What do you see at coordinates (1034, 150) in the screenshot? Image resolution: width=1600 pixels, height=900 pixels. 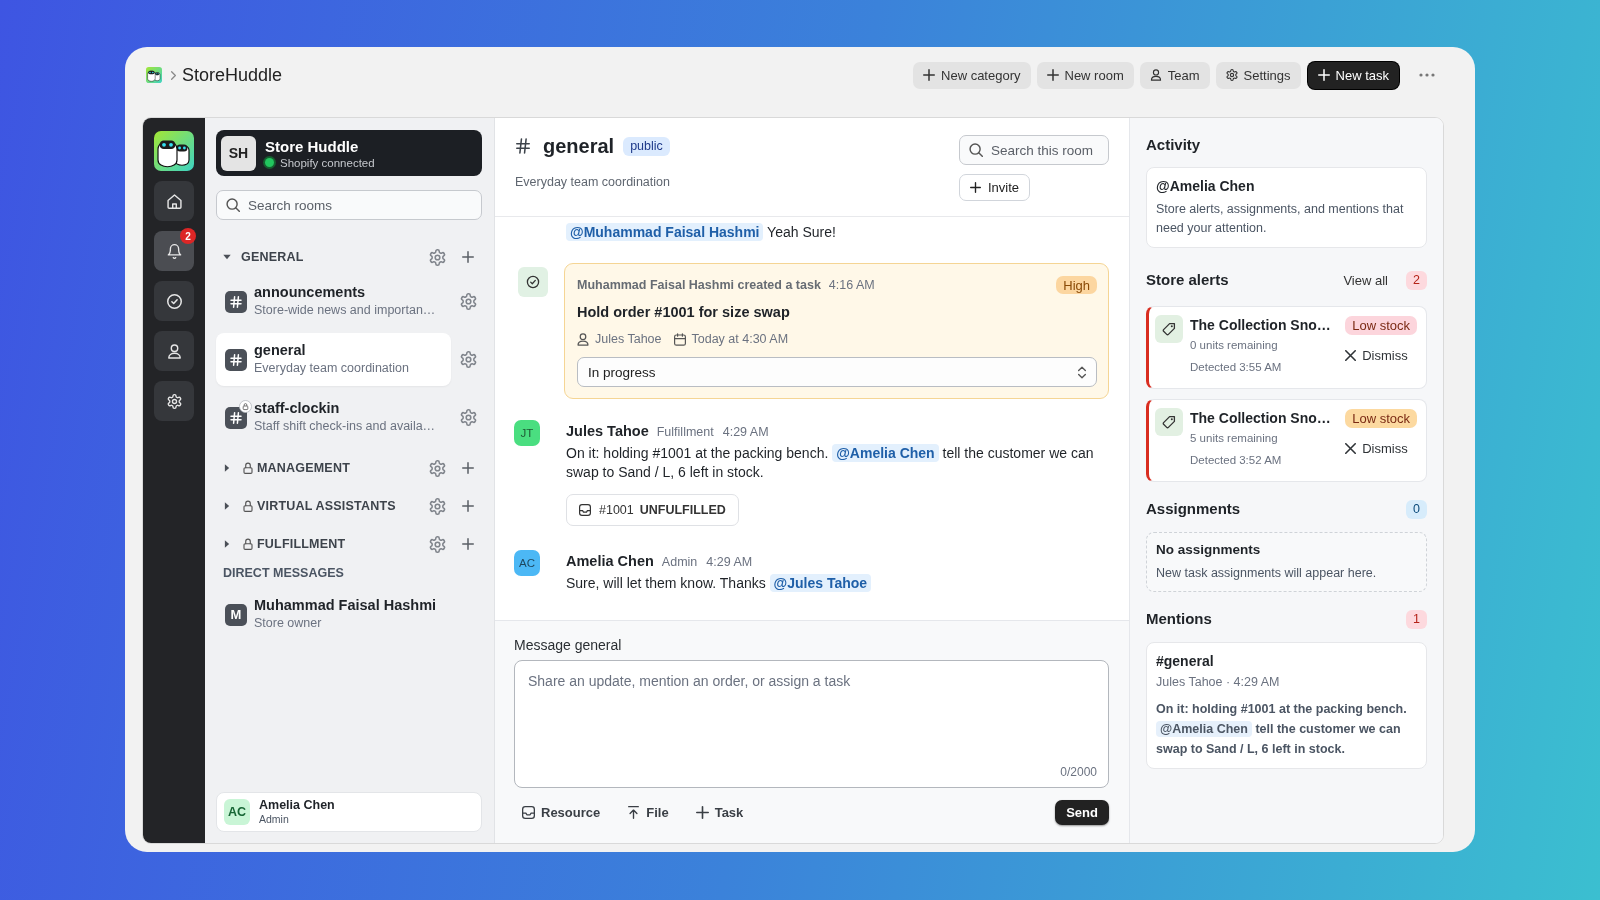 I see `search-field: Search this room` at bounding box center [1034, 150].